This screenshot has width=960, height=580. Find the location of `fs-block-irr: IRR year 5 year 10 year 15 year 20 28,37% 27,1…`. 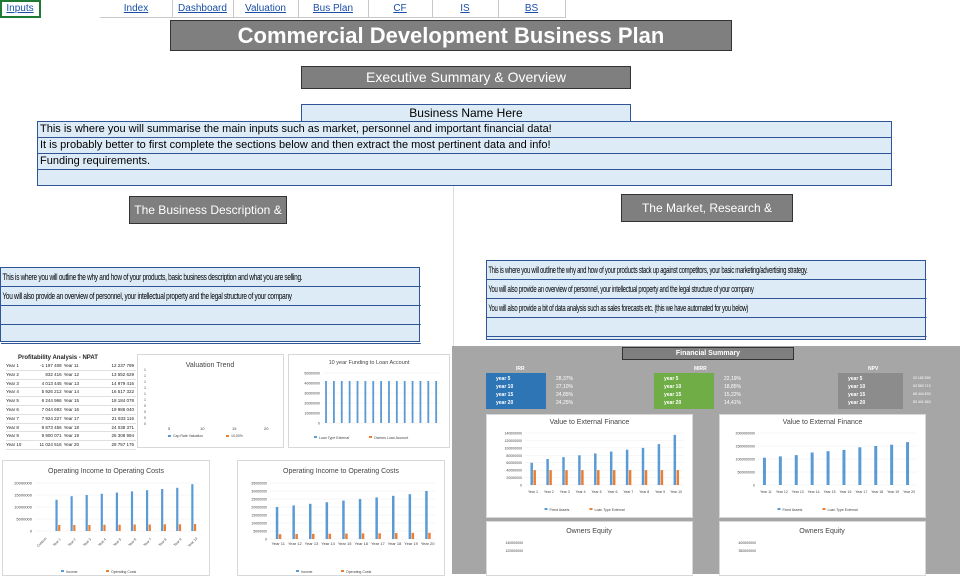

fs-block-irr: IRR year 5 year 10 year 15 year 20 28,37% 27,1… is located at coordinates (541, 388).